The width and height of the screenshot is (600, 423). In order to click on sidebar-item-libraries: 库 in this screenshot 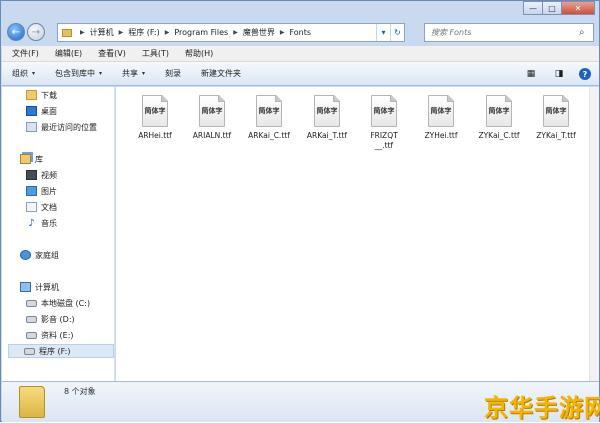, I will do `click(31, 159)`.